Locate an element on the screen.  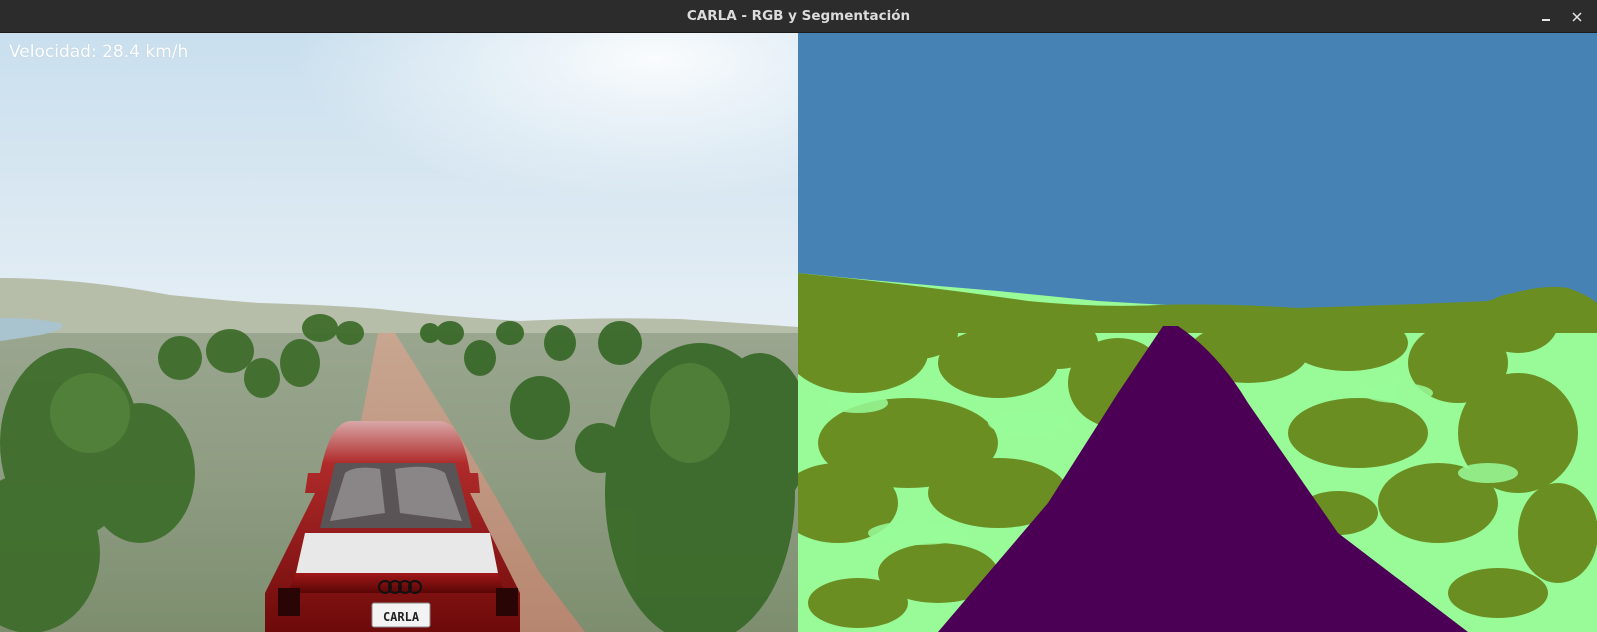
close-icon is located at coordinates (1577, 17).